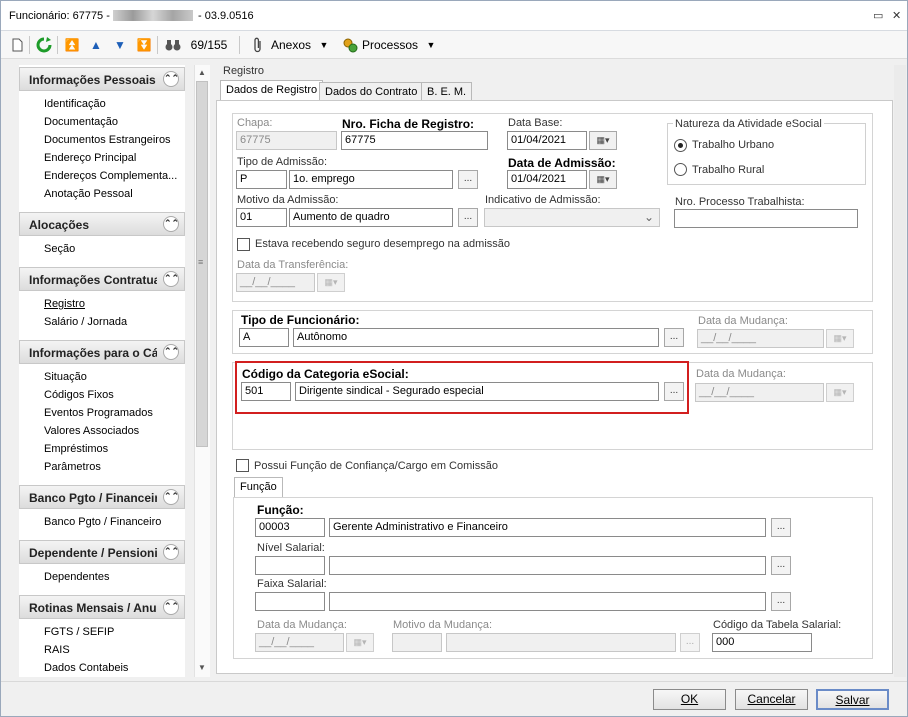 Image resolution: width=908 pixels, height=717 pixels. Describe the element at coordinates (272, 90) in the screenshot. I see `tab-dados-registro: Dados de Registro` at that location.